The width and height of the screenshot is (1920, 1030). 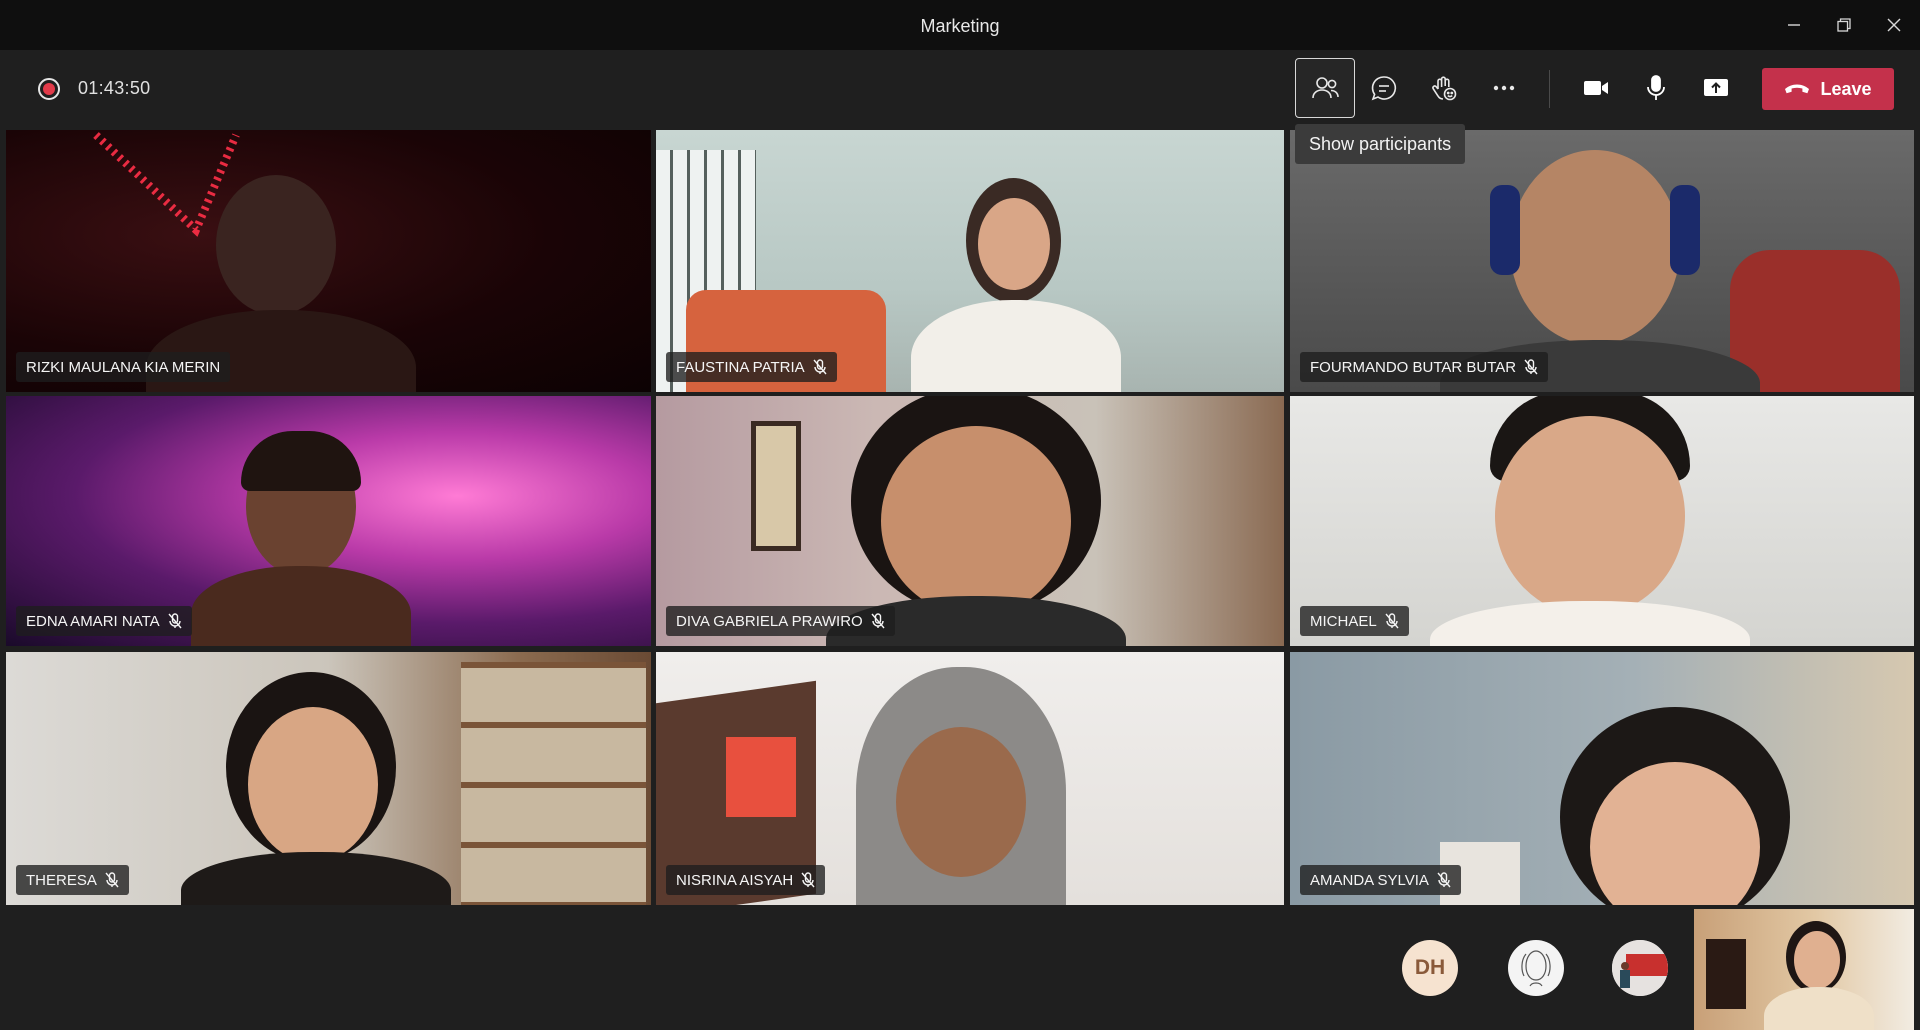 I want to click on share-screen-icon, so click(x=1716, y=87).